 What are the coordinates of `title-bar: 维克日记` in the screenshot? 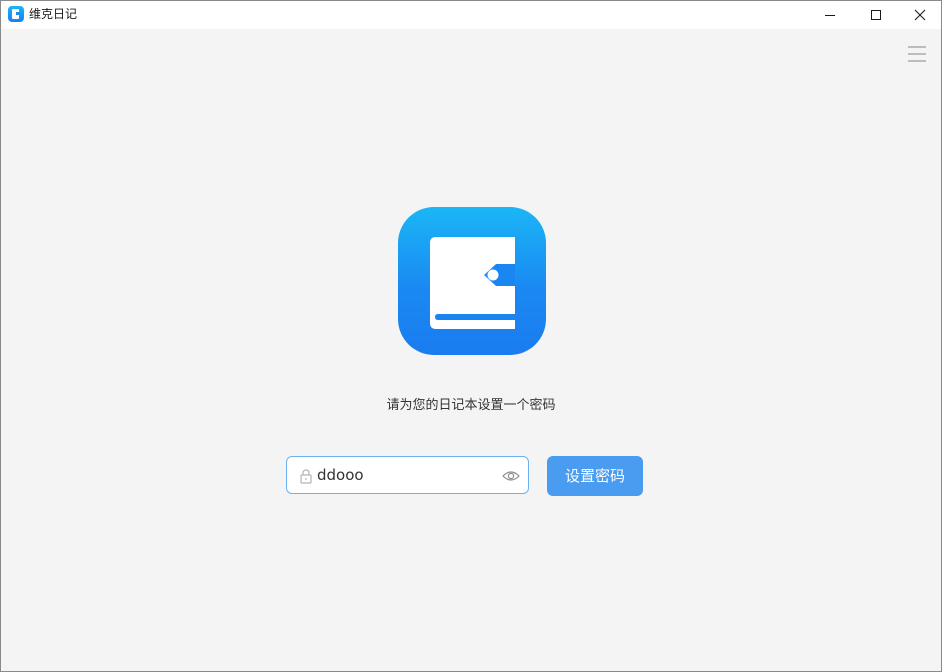 It's located at (471, 15).